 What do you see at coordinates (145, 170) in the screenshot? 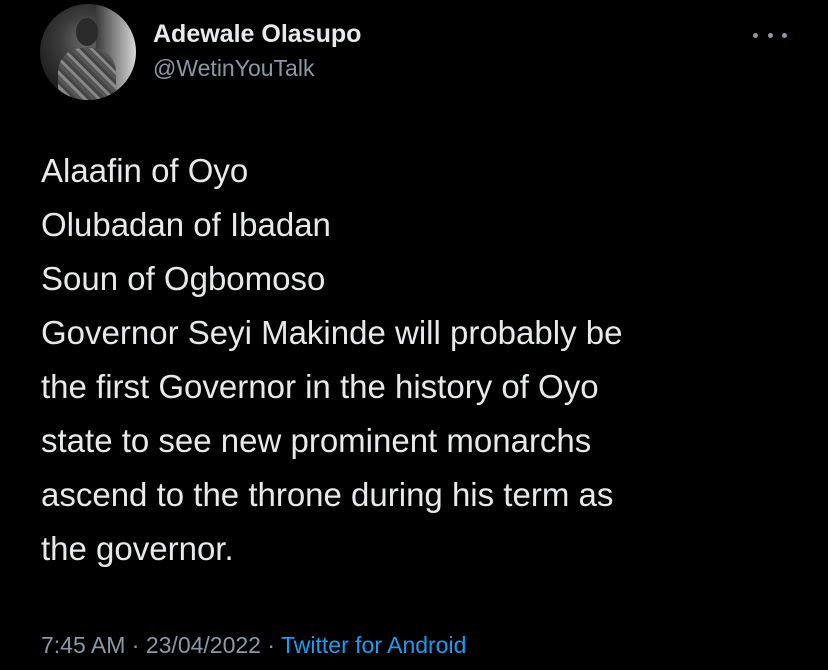
I see `tweet-line: Alaafin of Oyo` at bounding box center [145, 170].